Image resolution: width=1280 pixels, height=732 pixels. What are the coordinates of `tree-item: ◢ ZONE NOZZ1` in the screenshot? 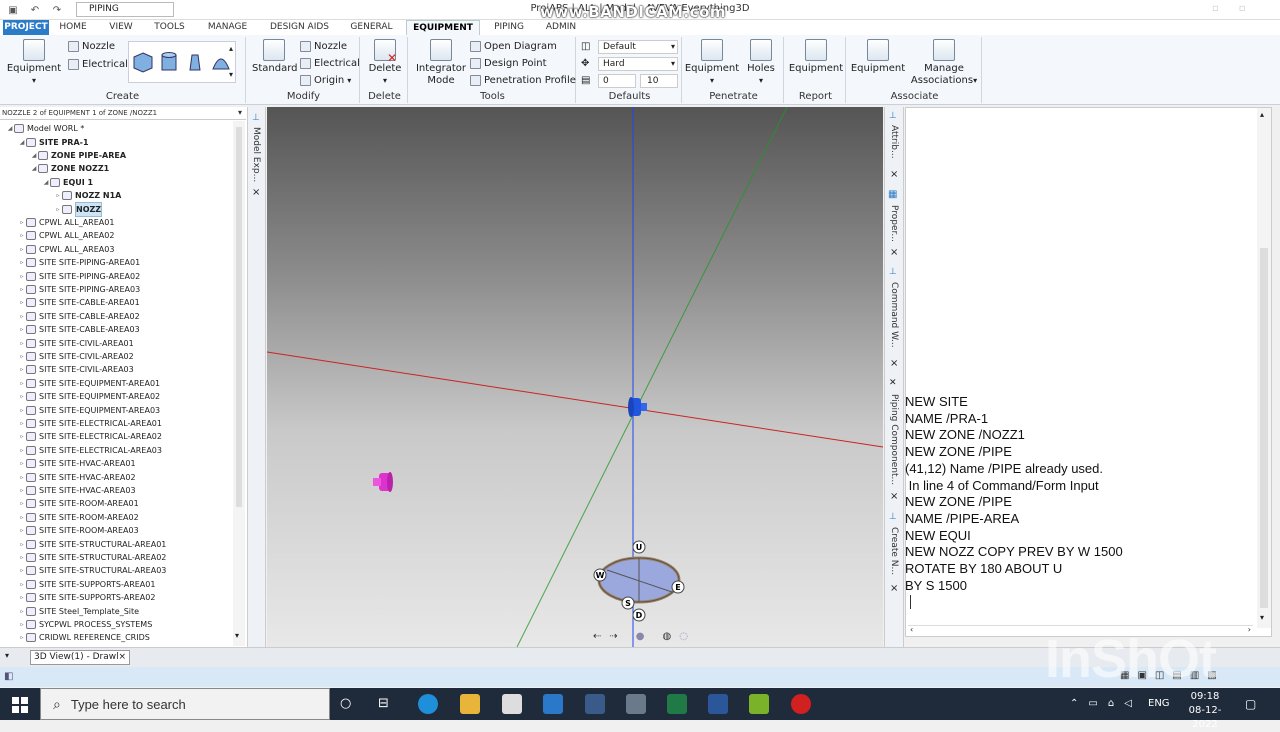 It's located at (55, 168).